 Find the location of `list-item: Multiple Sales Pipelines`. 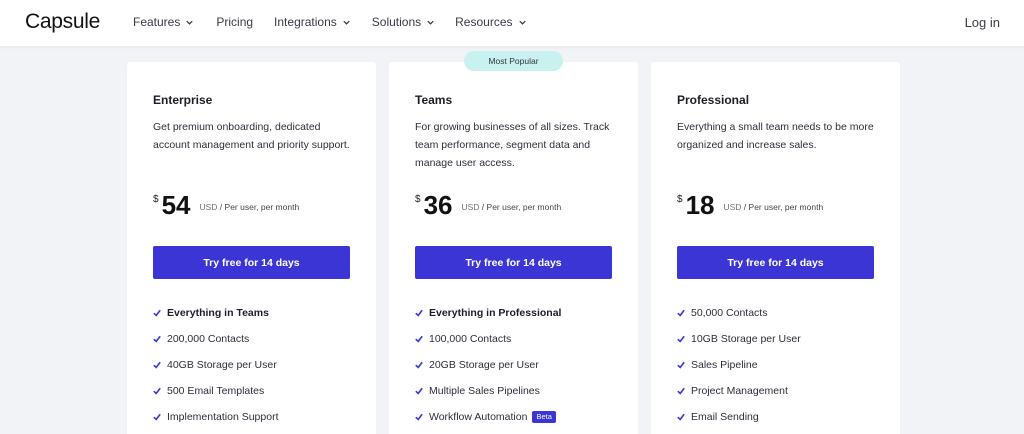

list-item: Multiple Sales Pipelines is located at coordinates (488, 391).